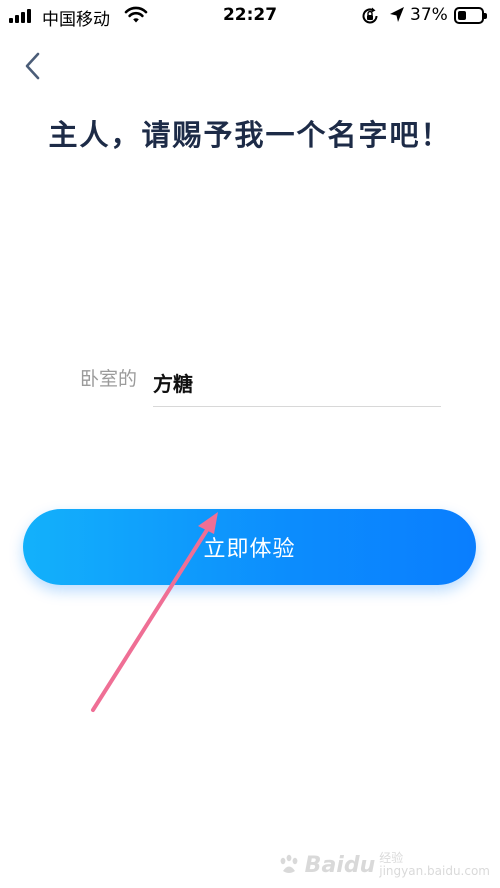  Describe the element at coordinates (109, 379) in the screenshot. I see `name-prefix-label: 卧室的` at that location.